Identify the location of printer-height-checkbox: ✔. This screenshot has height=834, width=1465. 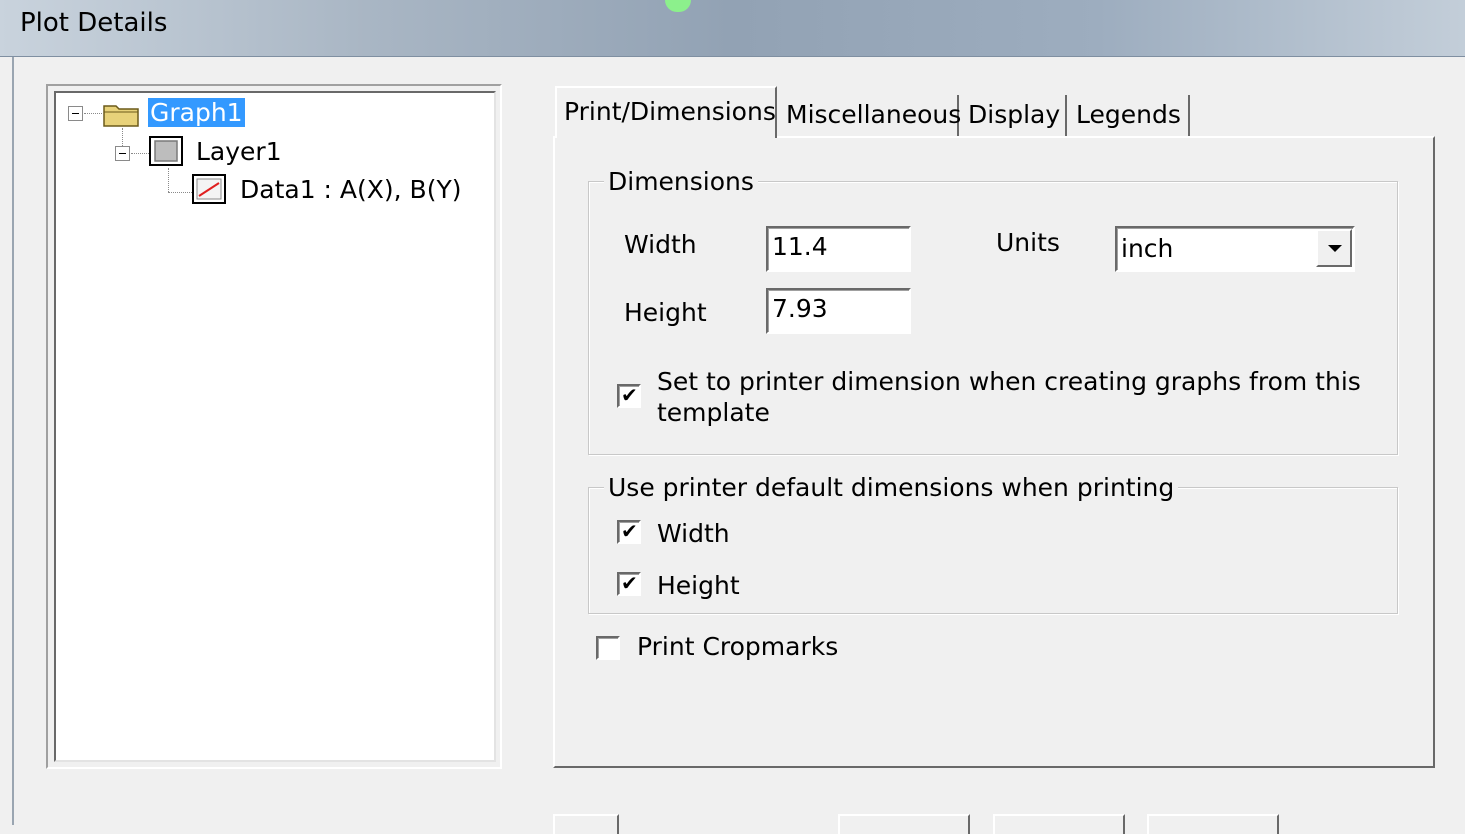
(629, 583).